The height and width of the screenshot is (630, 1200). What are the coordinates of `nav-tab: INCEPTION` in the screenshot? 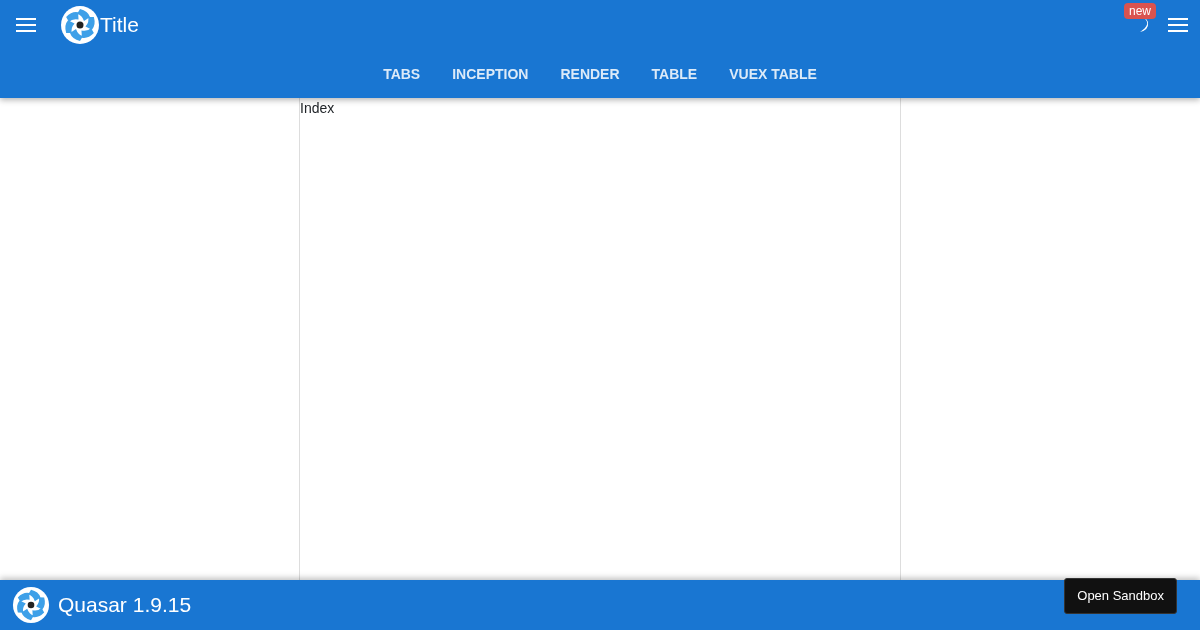 It's located at (490, 74).